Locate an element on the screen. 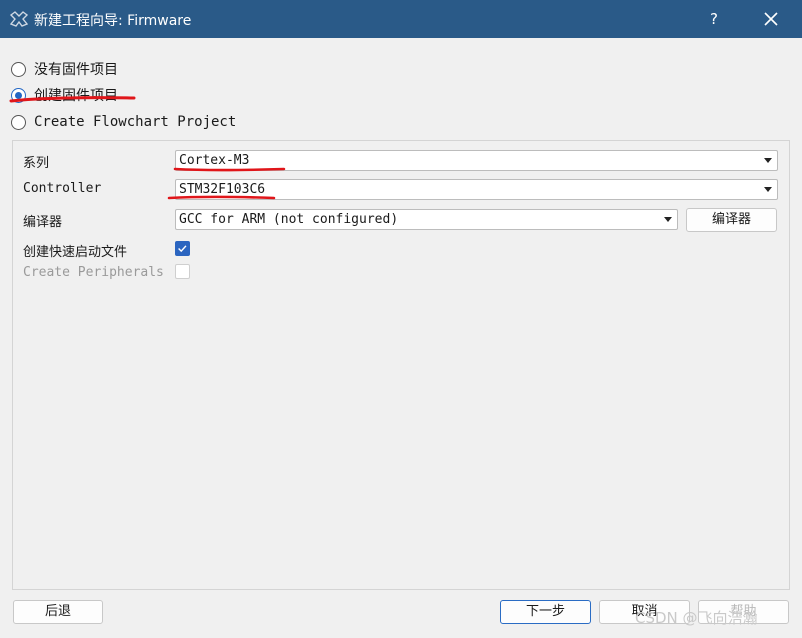 The image size is (802, 638). back-button: 后退 is located at coordinates (58, 612).